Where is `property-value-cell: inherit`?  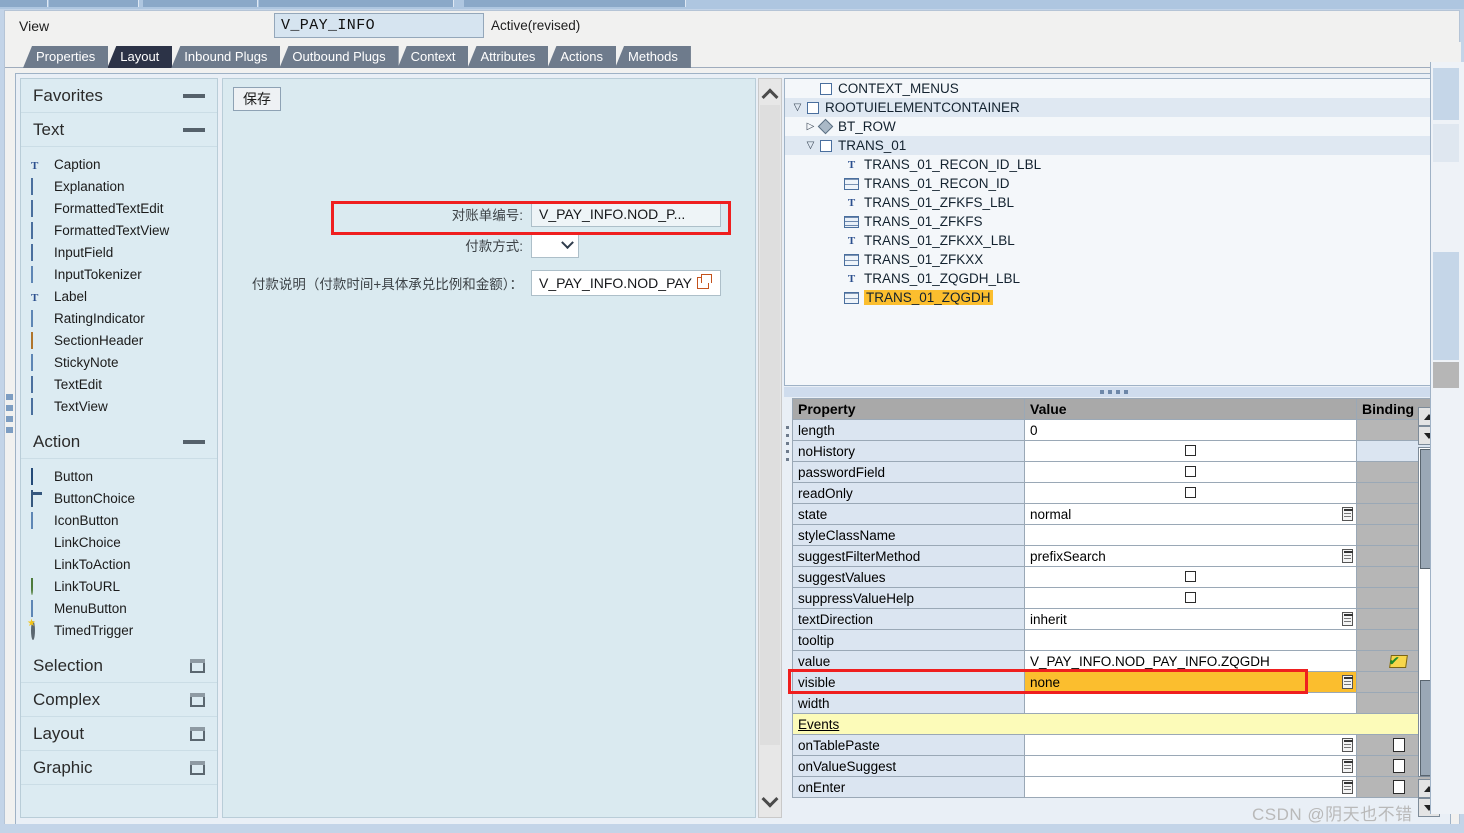
property-value-cell: inherit is located at coordinates (1190, 619).